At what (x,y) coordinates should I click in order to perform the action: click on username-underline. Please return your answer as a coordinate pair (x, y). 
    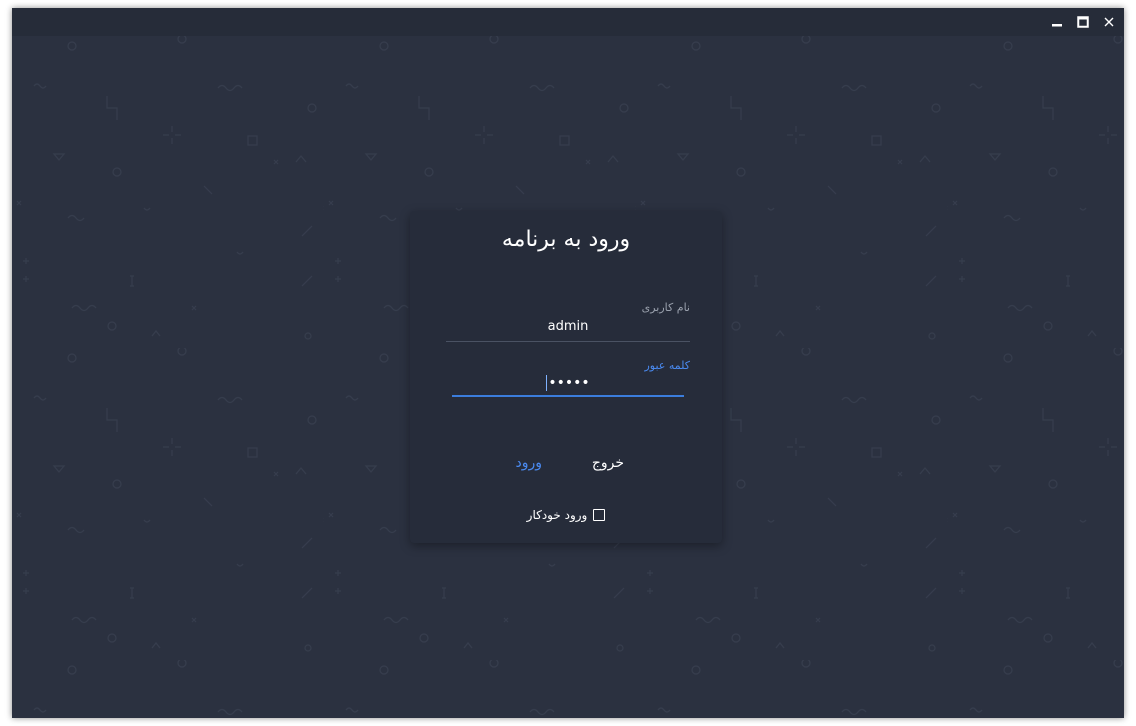
    Looking at the image, I should click on (568, 341).